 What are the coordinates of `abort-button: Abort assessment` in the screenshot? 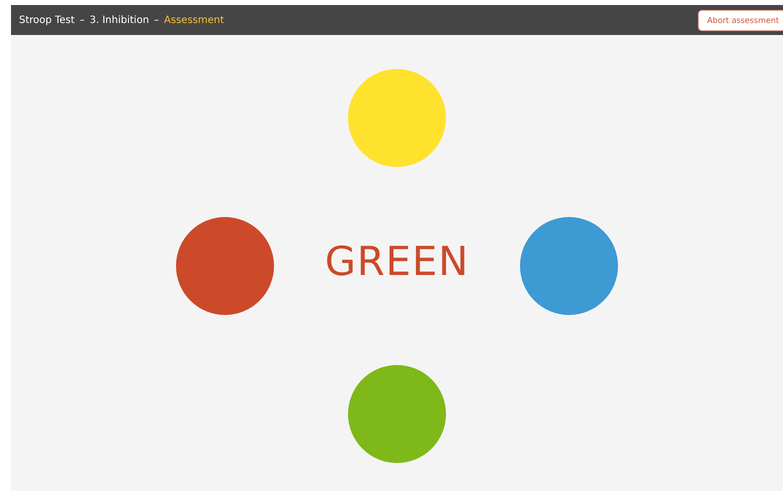 It's located at (740, 20).